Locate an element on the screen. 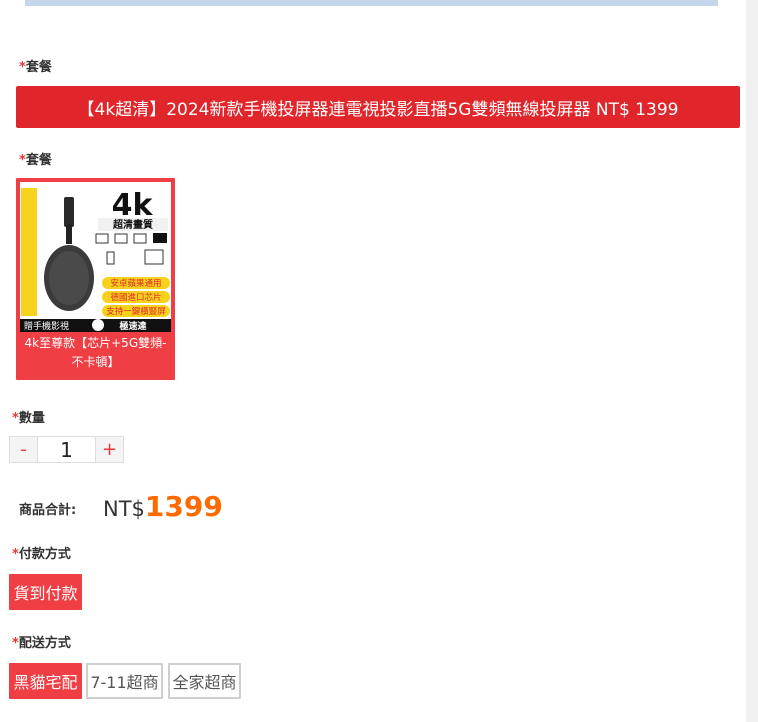  payment-label-text: 付款方式 is located at coordinates (44, 554).